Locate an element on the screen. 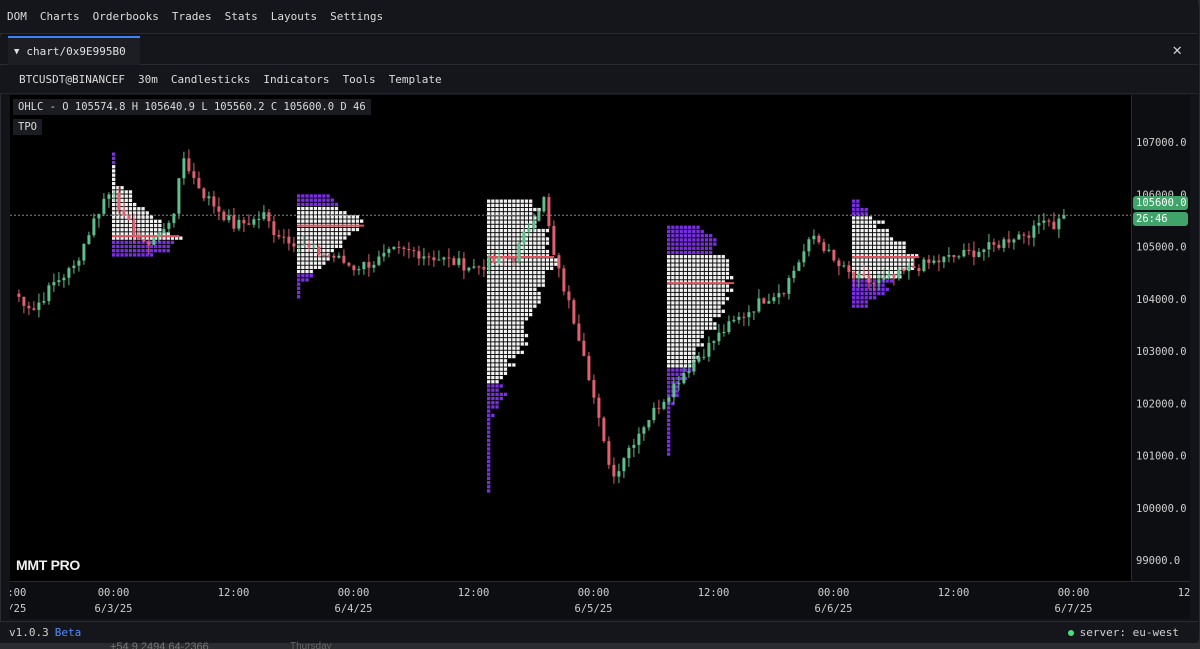  x-tick-time: 12:00 is located at coordinates (714, 593).